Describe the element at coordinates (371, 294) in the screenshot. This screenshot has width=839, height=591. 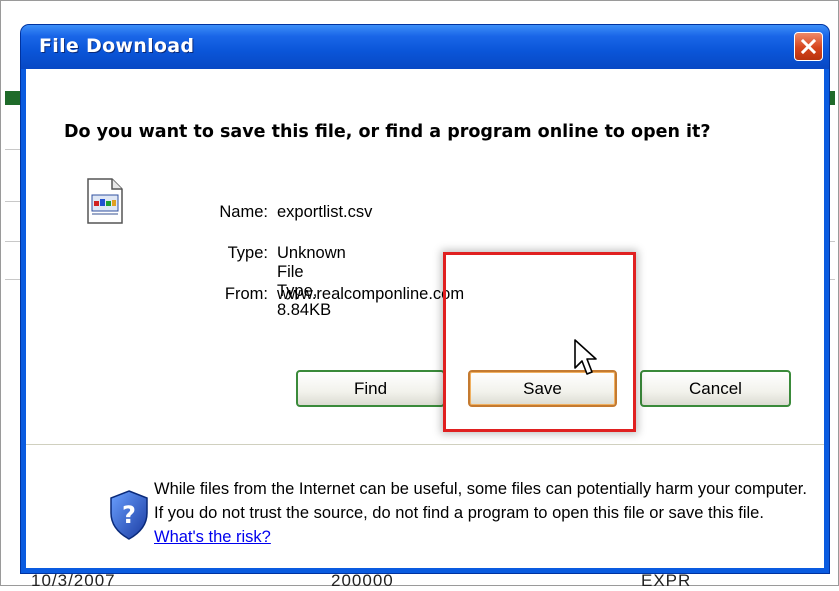
I see `file-from-value: www.realcomponline.com` at that location.